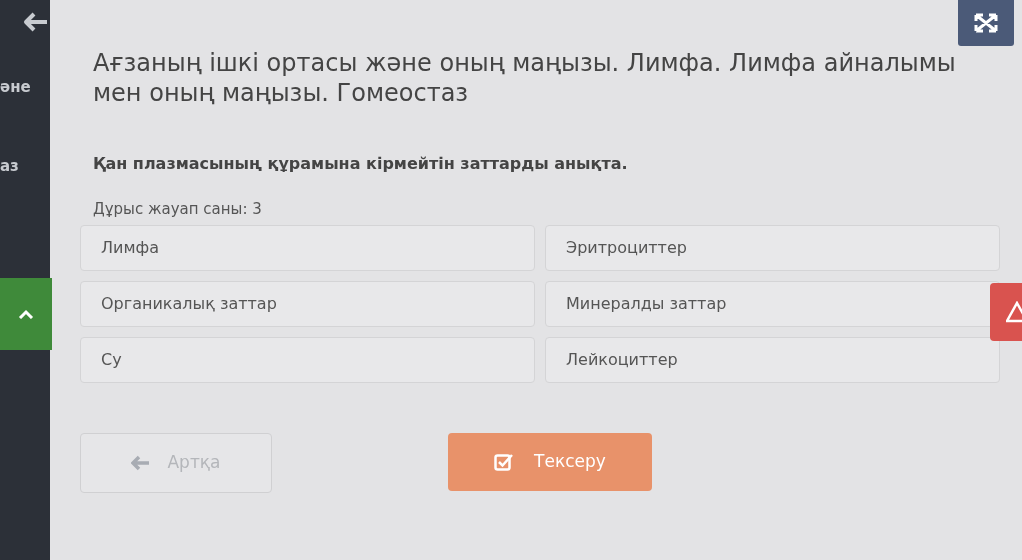 This screenshot has width=1022, height=560. What do you see at coordinates (36, 22) in the screenshot?
I see `back-icon` at bounding box center [36, 22].